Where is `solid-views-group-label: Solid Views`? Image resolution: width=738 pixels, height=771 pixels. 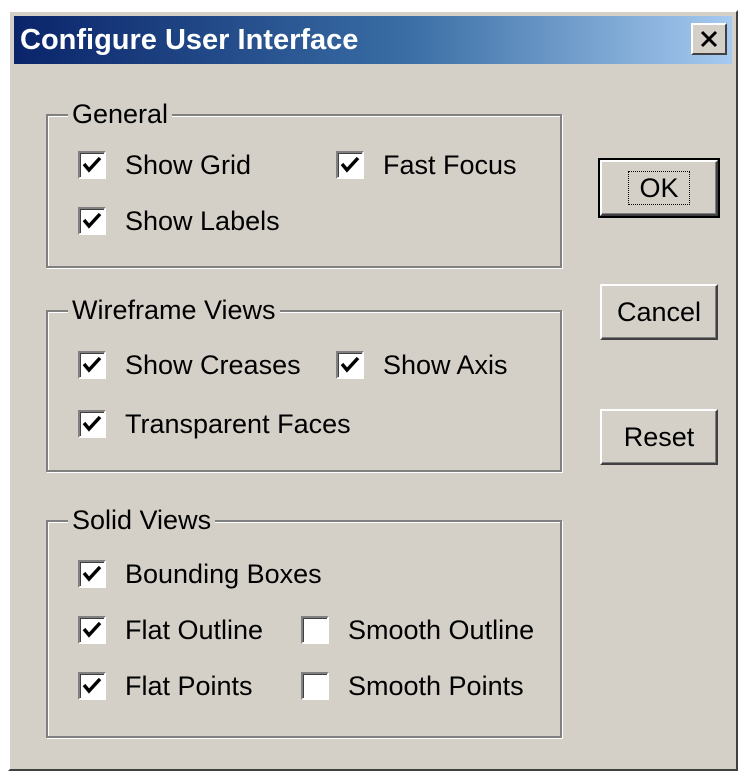 solid-views-group-label: Solid Views is located at coordinates (142, 520).